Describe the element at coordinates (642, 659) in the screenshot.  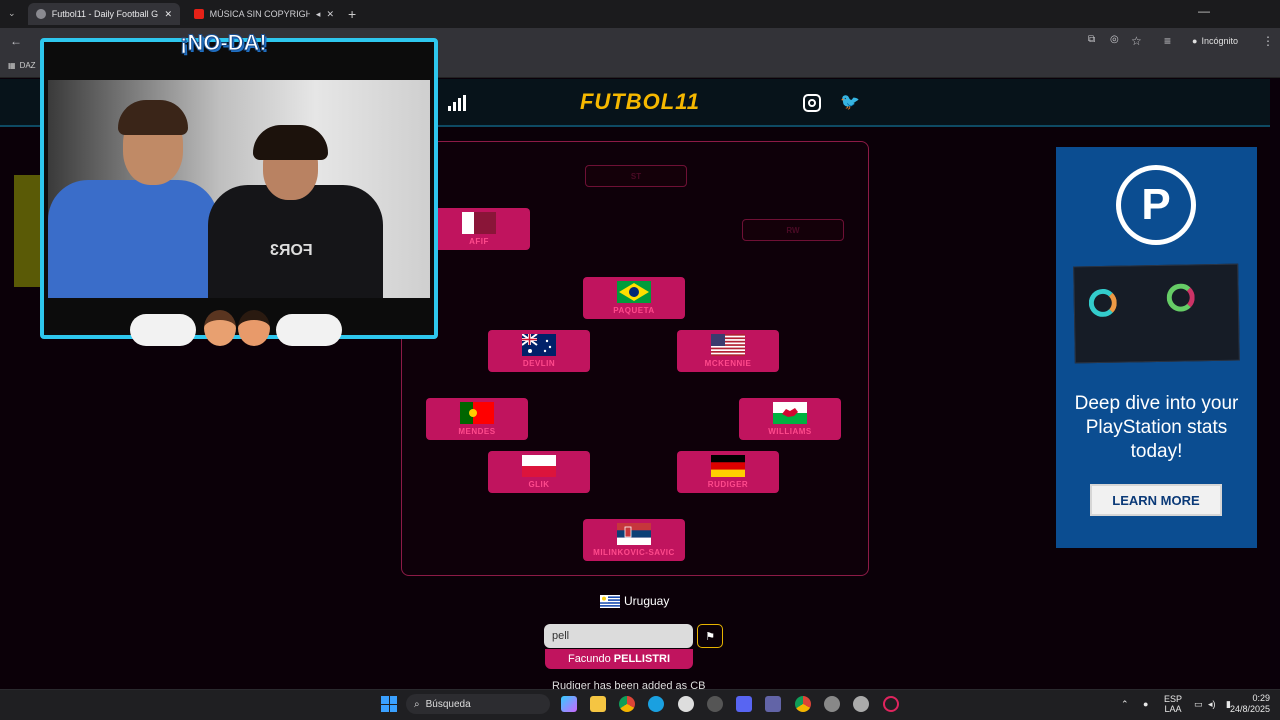
I see `suggestion-last-name: PELLISTRI` at that location.